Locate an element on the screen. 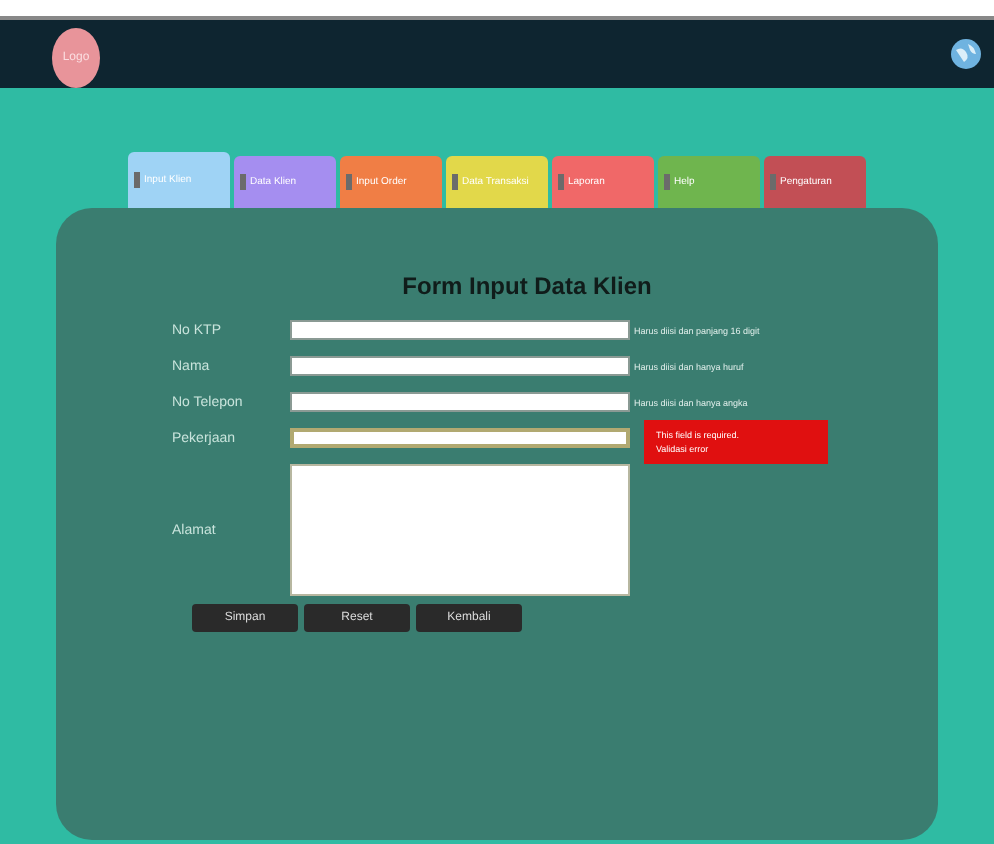 This screenshot has height=844, width=994. globe-icon is located at coordinates (966, 54).